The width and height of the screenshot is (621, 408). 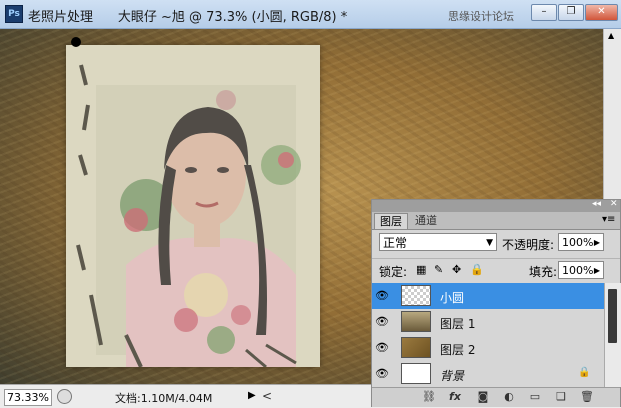 What do you see at coordinates (488, 374) in the screenshot?
I see `layer-row-background: 👁 背景 🔒` at bounding box center [488, 374].